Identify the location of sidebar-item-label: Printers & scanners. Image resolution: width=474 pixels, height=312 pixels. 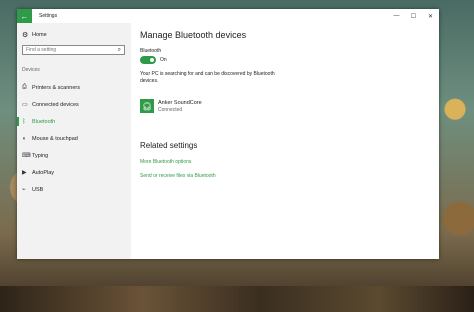
(56, 87).